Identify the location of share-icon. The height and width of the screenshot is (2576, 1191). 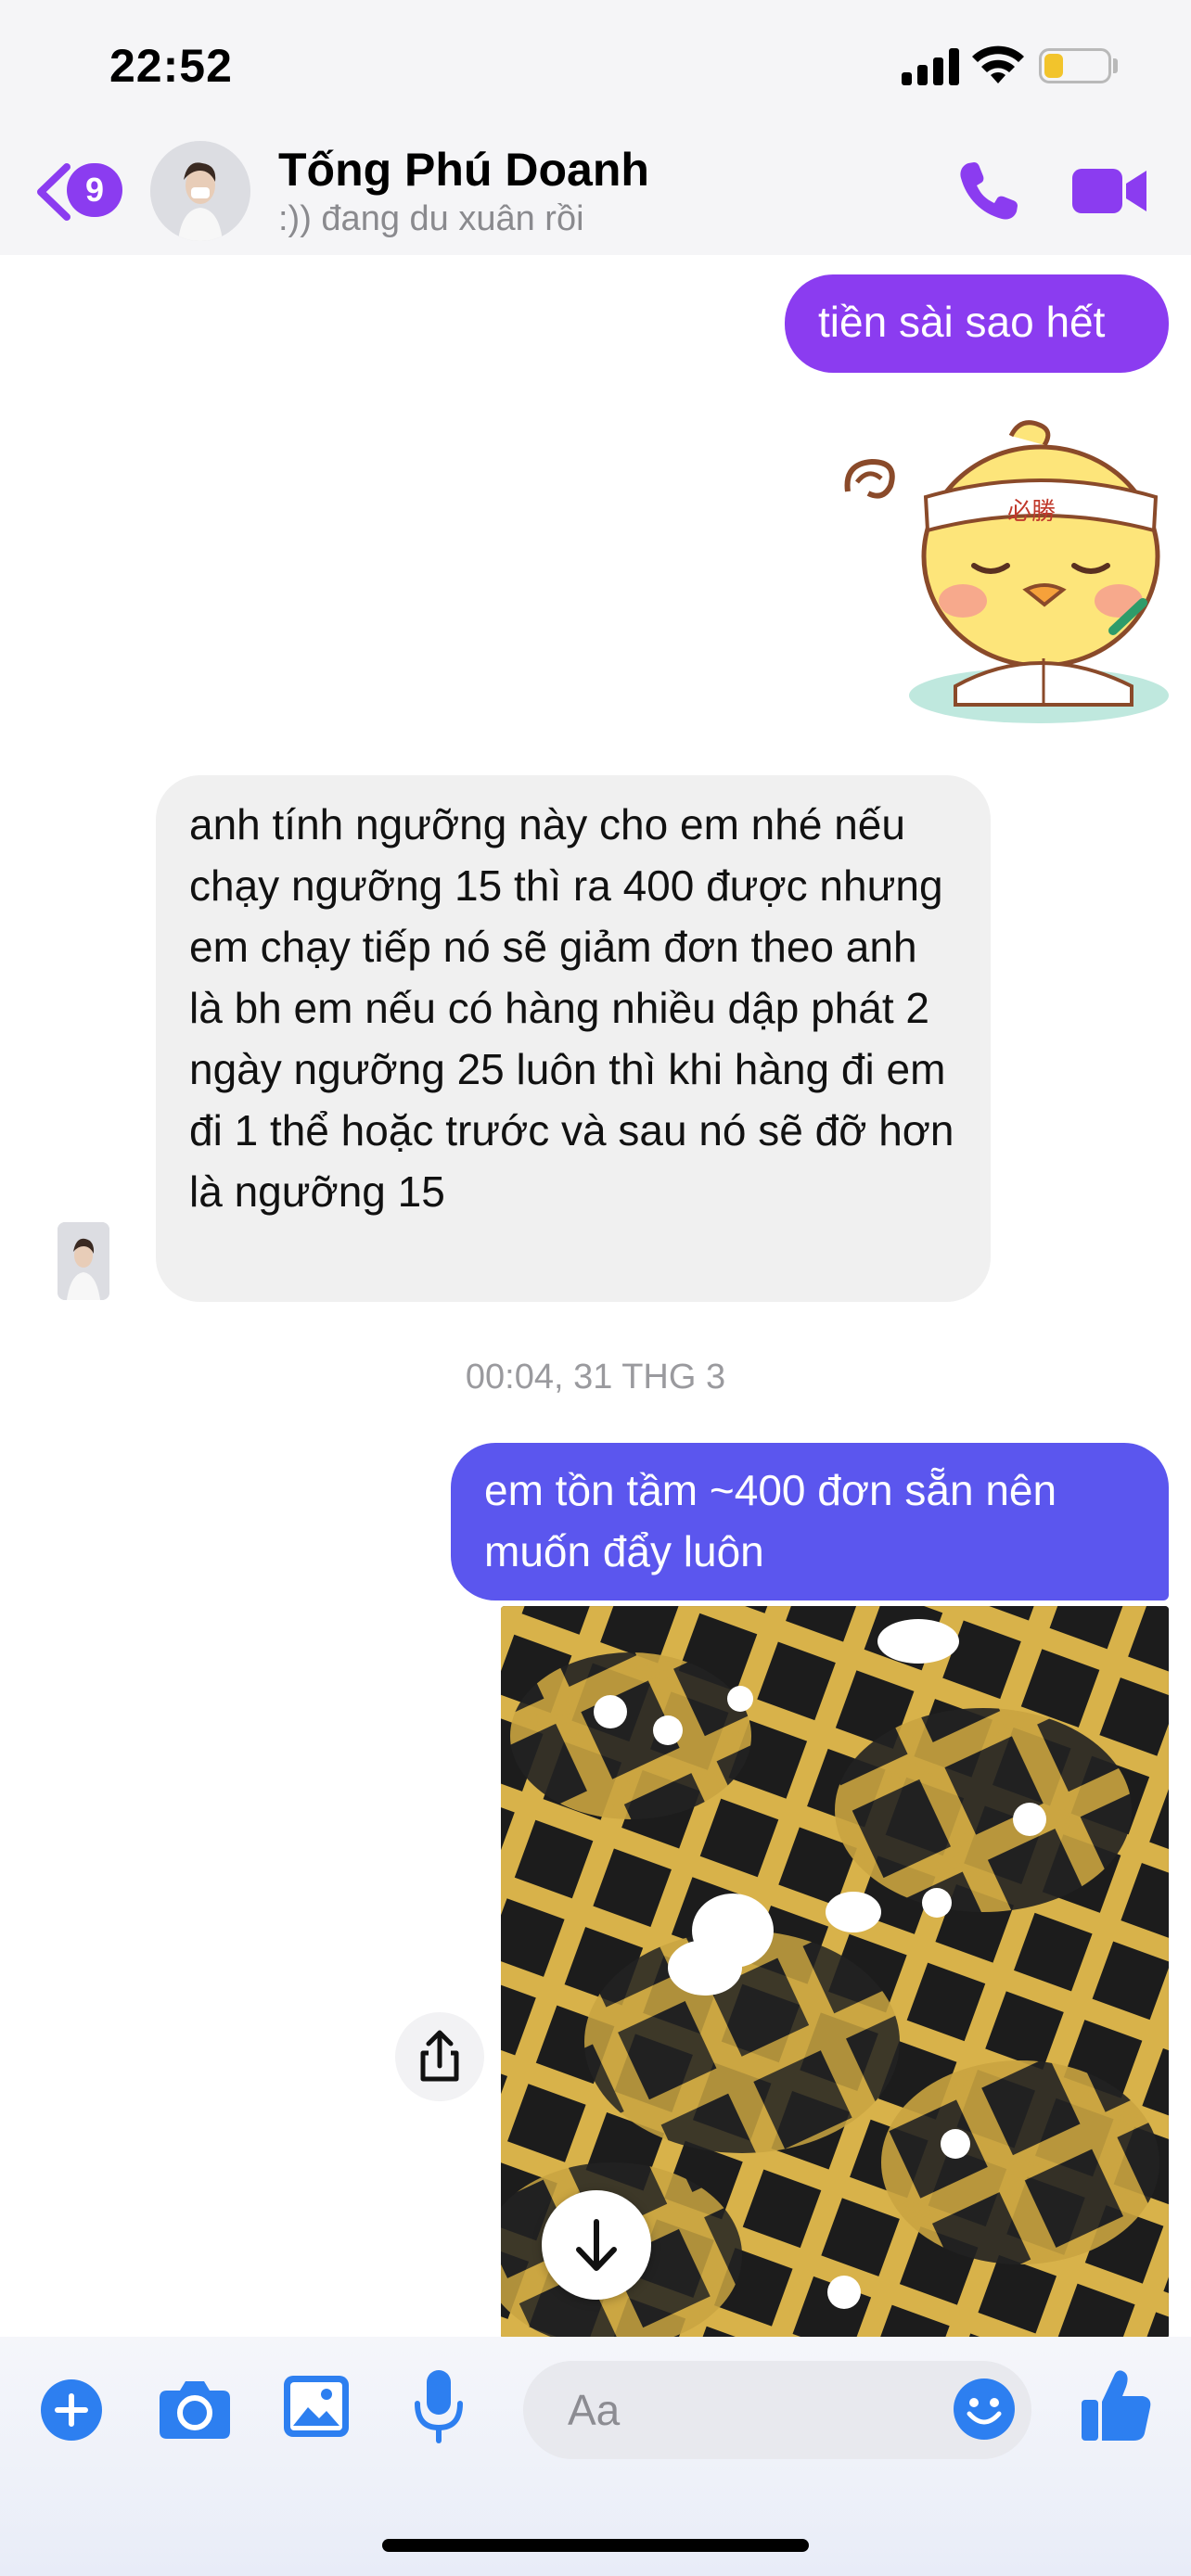
(439, 2056).